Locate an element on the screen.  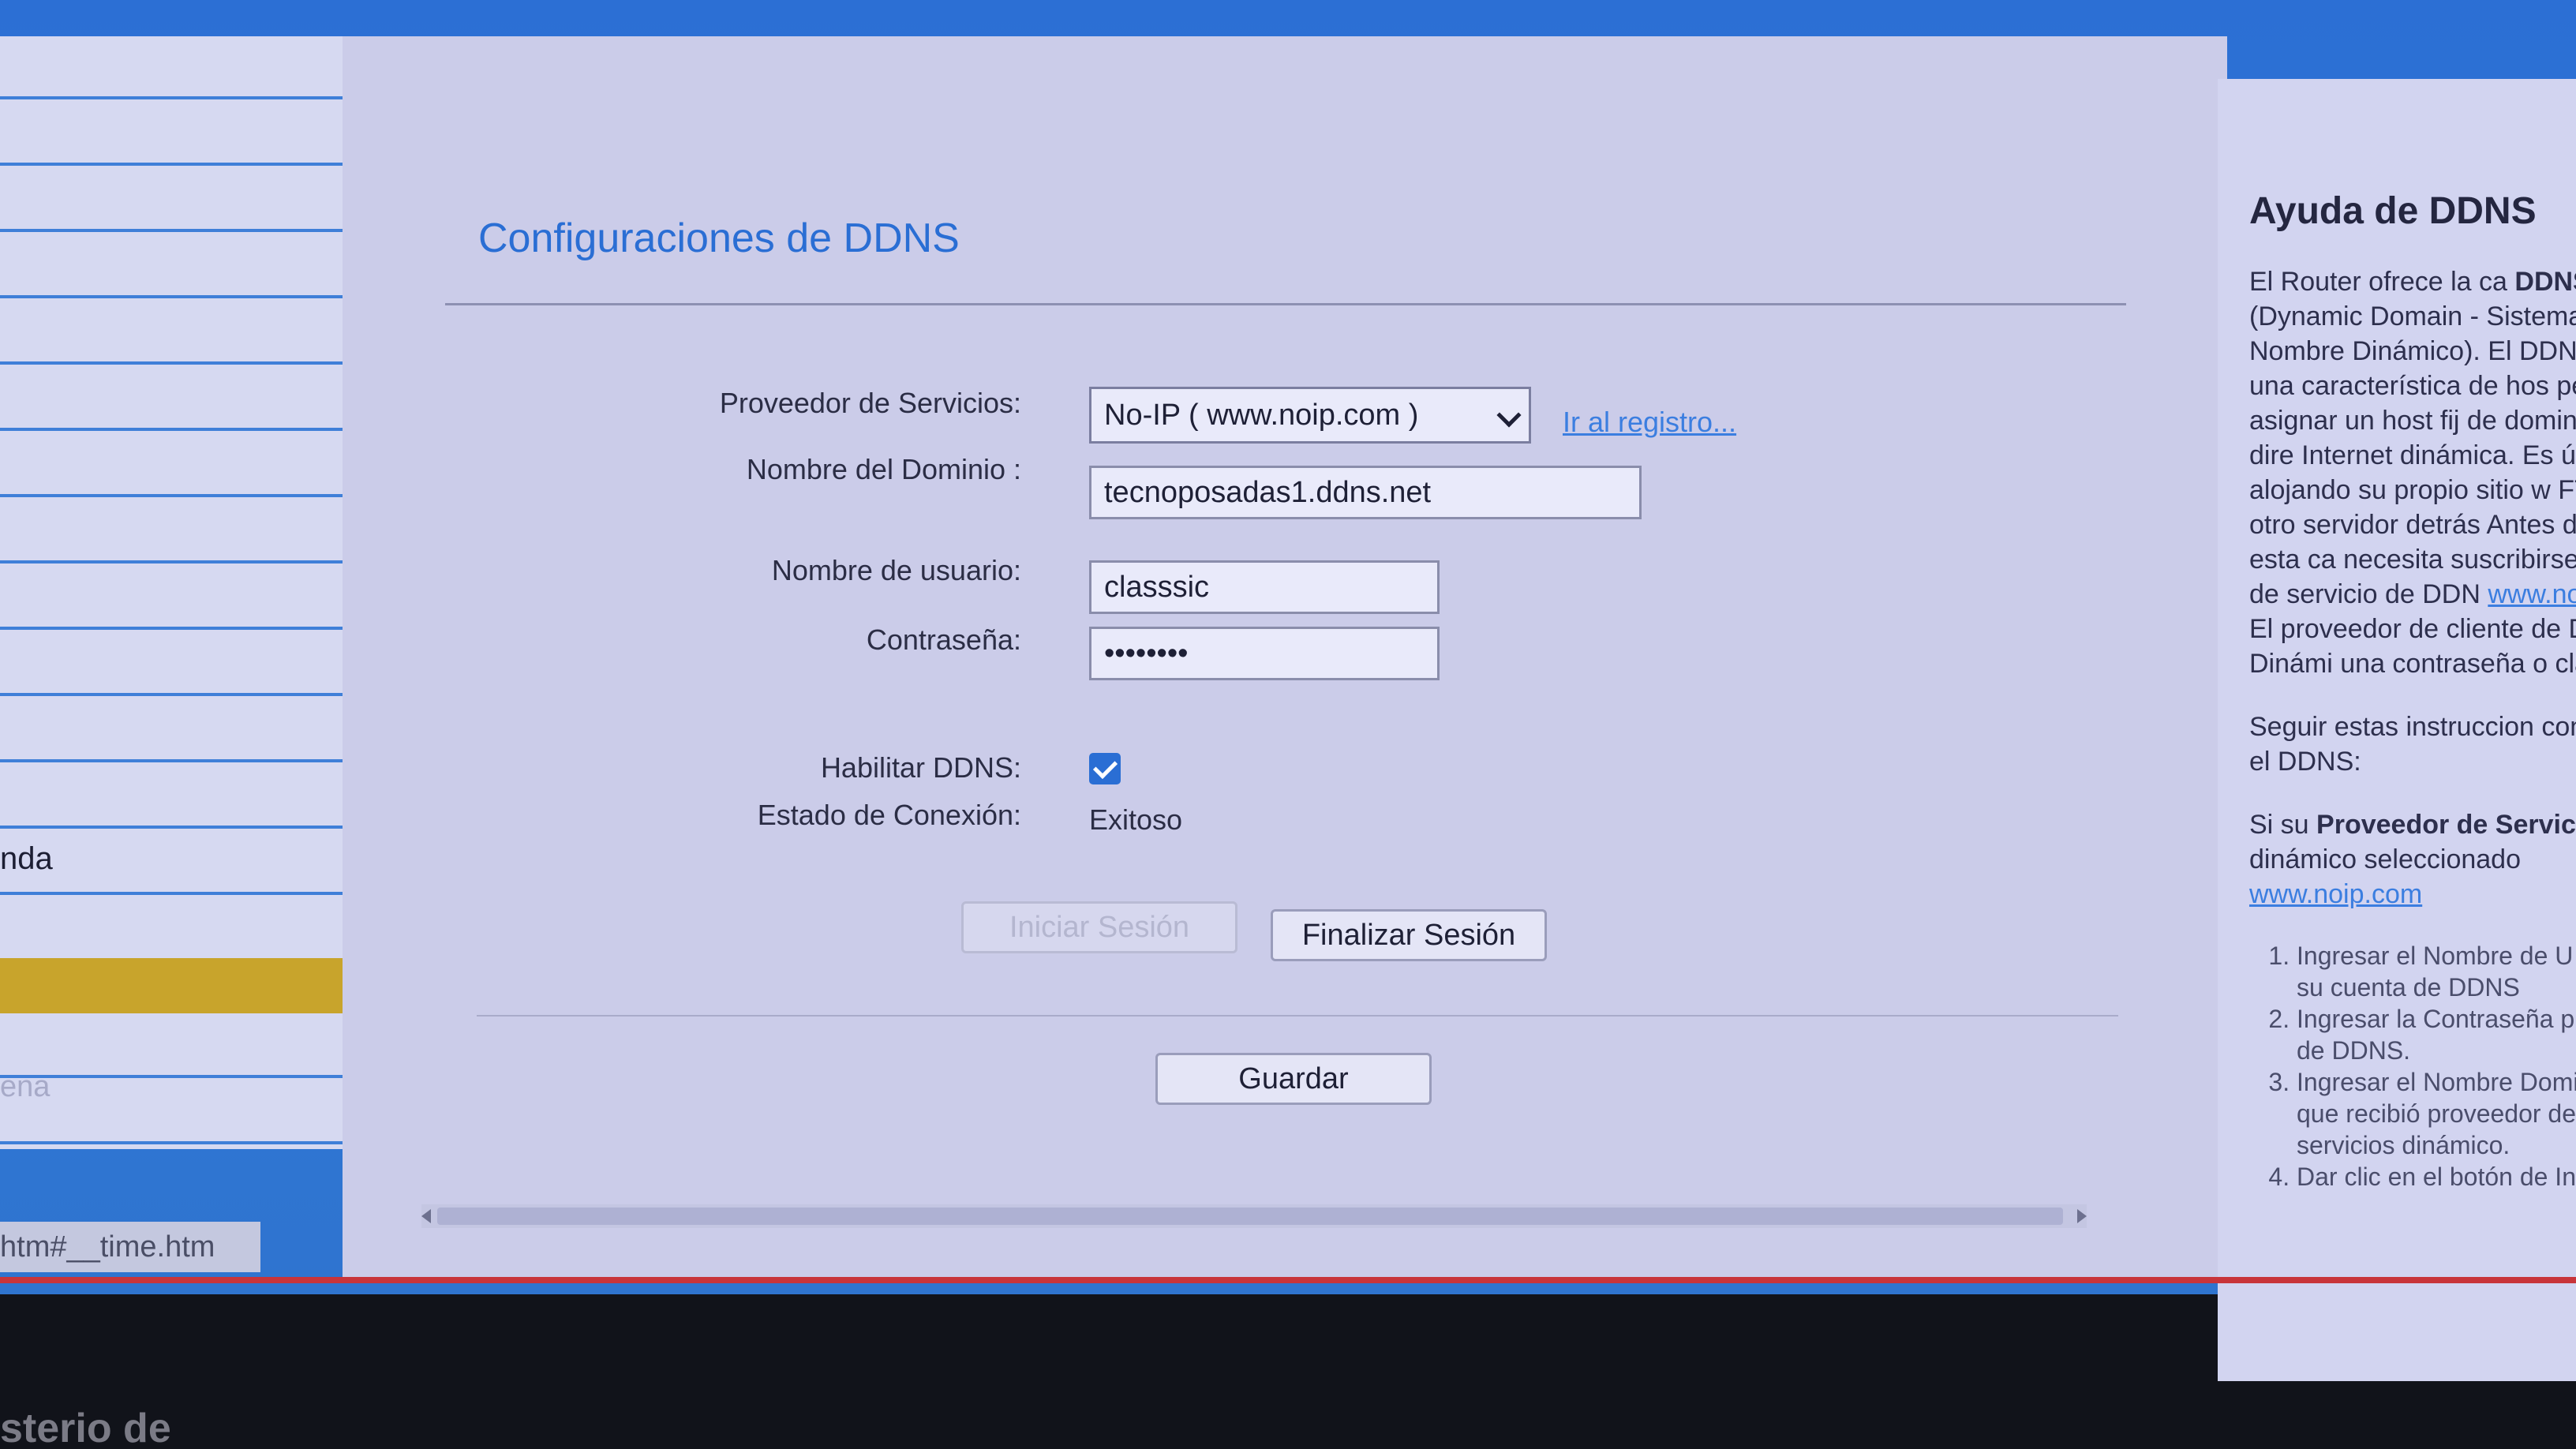
sidebar-menu: nda ena is located at coordinates (184, 592).